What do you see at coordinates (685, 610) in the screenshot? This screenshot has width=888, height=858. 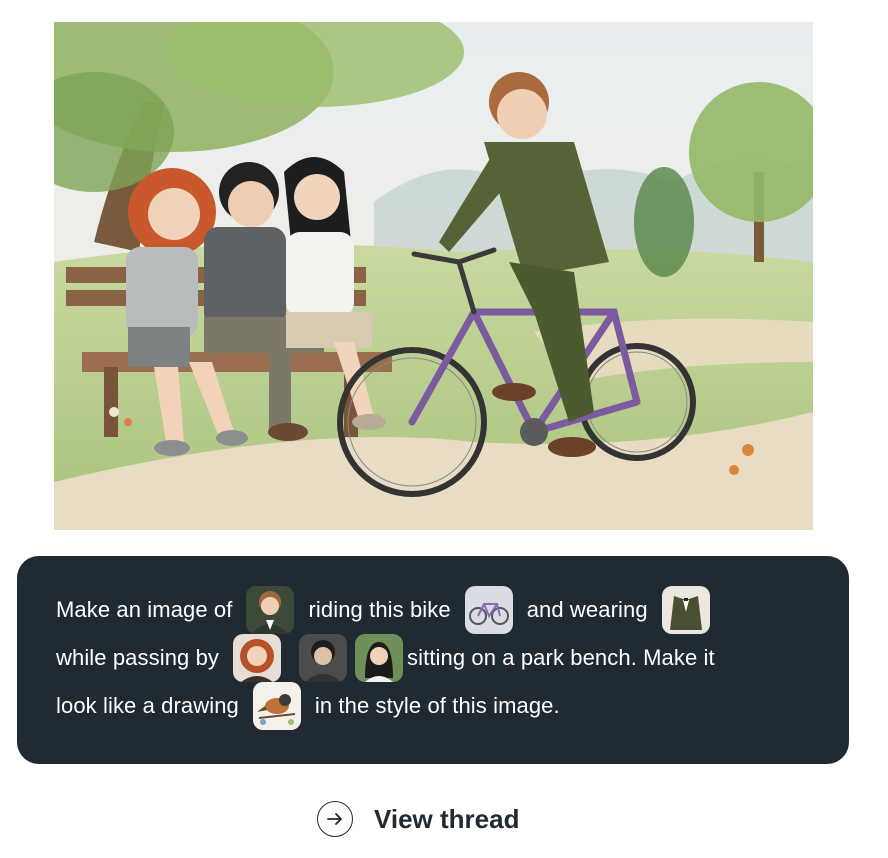 I see `suit-thumbnail` at bounding box center [685, 610].